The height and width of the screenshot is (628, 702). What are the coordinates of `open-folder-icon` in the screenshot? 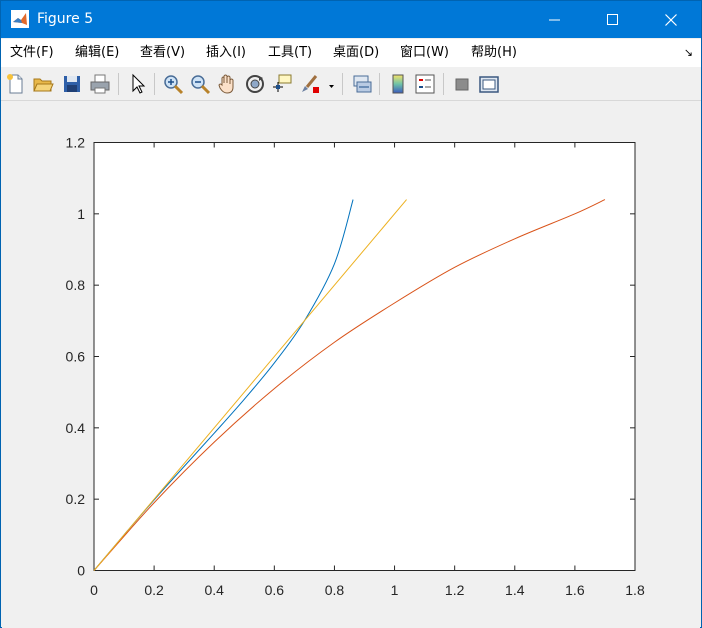 It's located at (43, 84).